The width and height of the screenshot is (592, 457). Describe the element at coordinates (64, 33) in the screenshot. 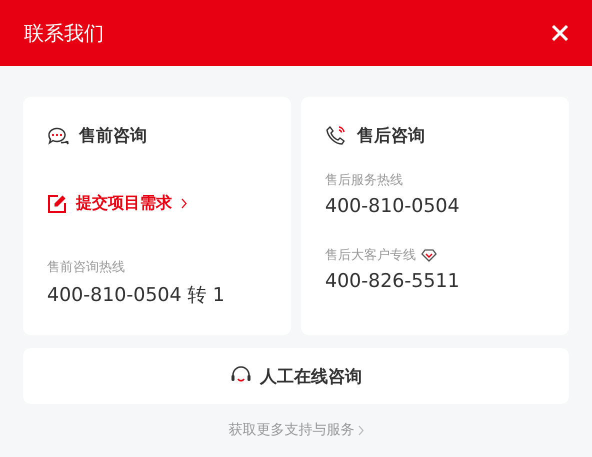

I see `window-title: 联系我们` at that location.